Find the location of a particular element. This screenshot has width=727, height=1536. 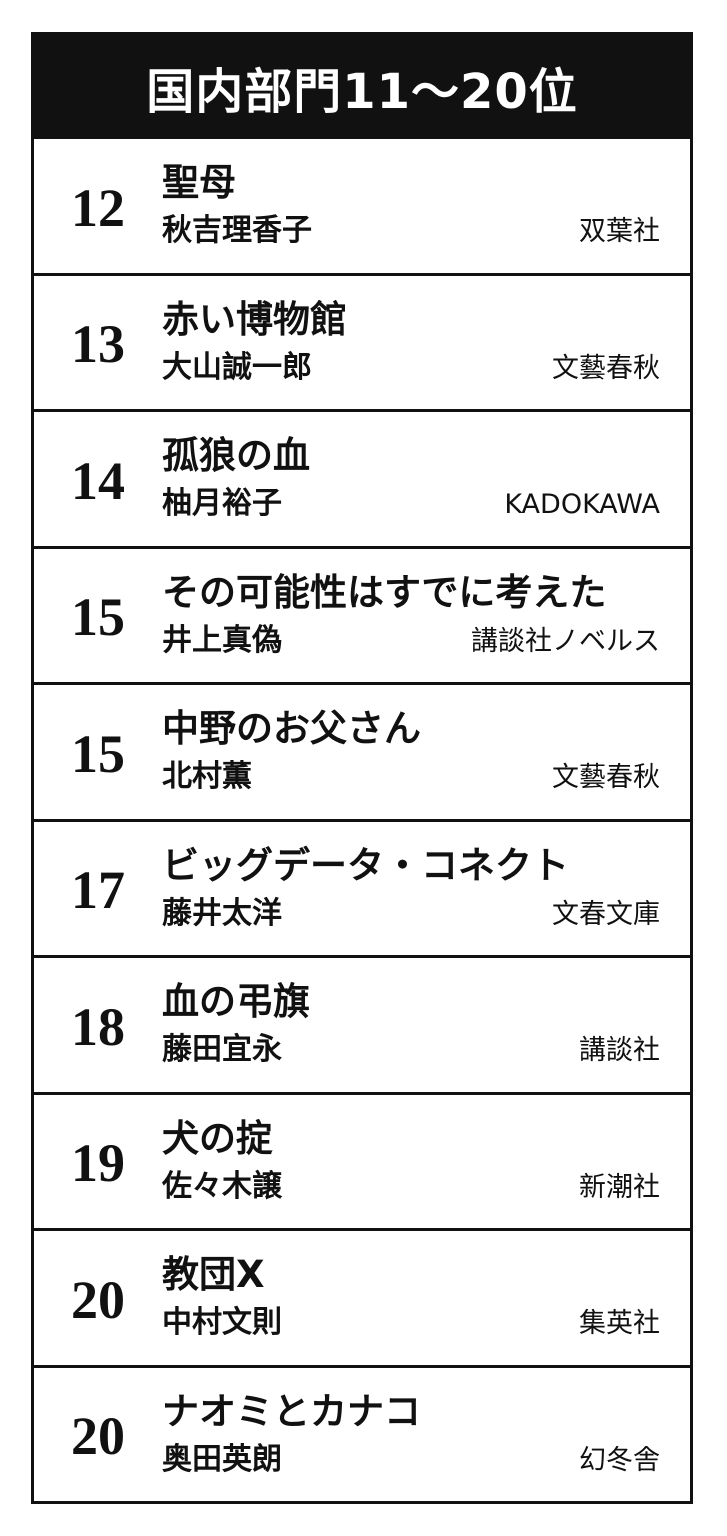

book-info: 孤狼の血 柚月裕子 KADOKAWA is located at coordinates (426, 479).